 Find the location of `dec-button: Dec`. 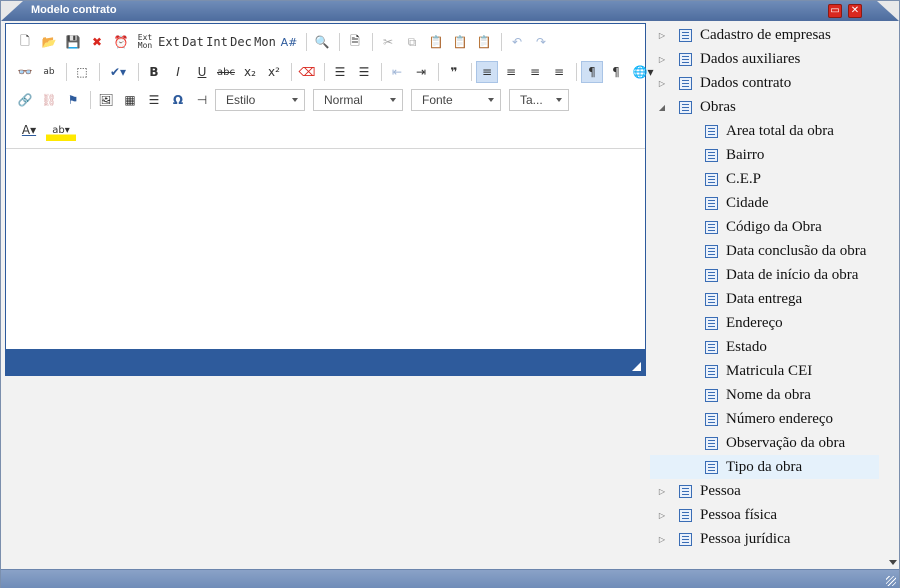

dec-button: Dec is located at coordinates (241, 42).